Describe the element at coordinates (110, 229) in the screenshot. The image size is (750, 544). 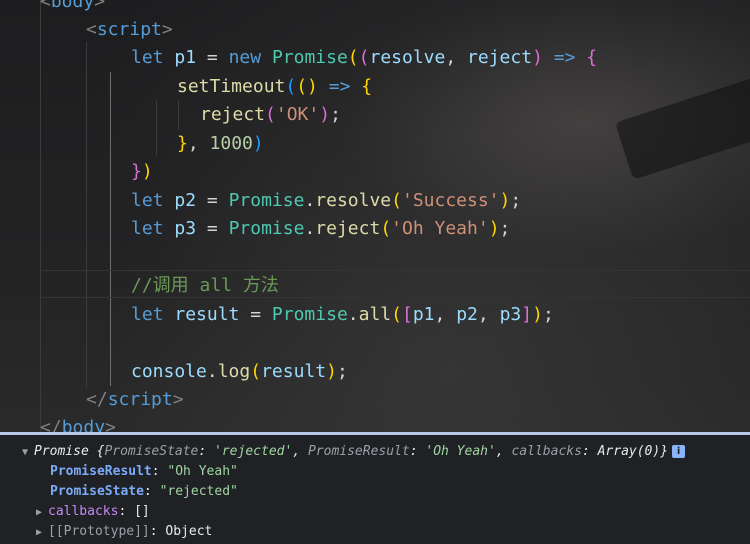
I see `indent-guide-active` at that location.